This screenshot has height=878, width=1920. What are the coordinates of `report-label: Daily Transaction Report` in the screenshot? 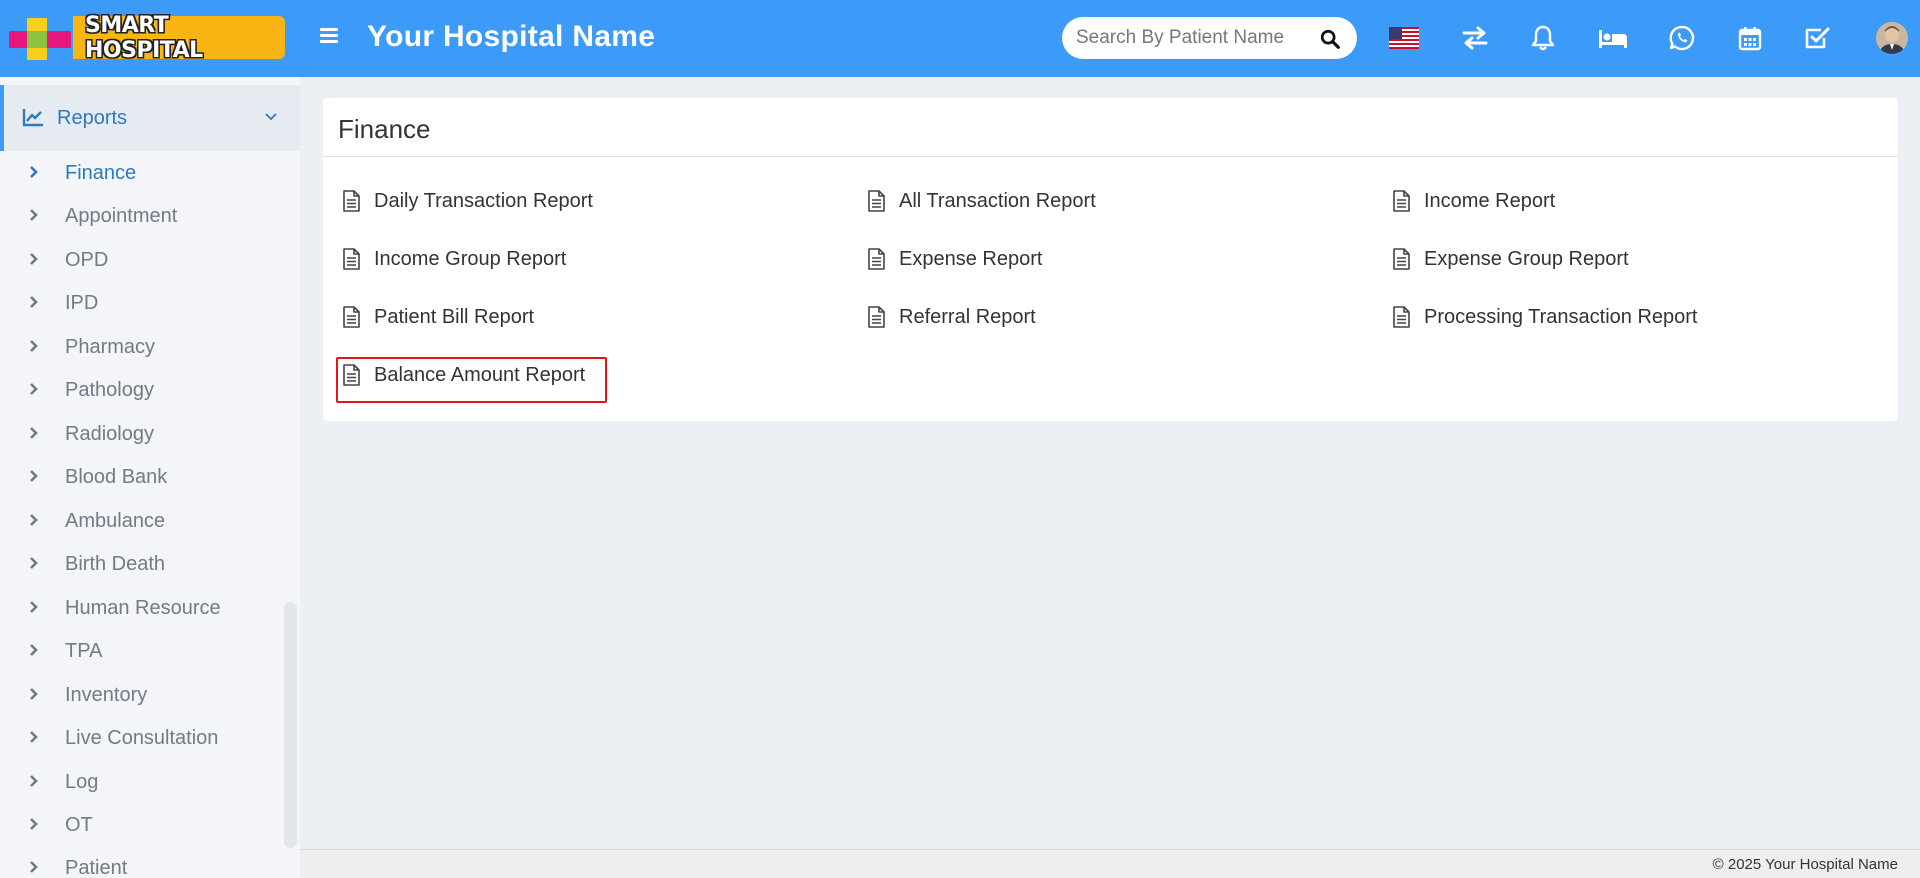 It's located at (483, 200).